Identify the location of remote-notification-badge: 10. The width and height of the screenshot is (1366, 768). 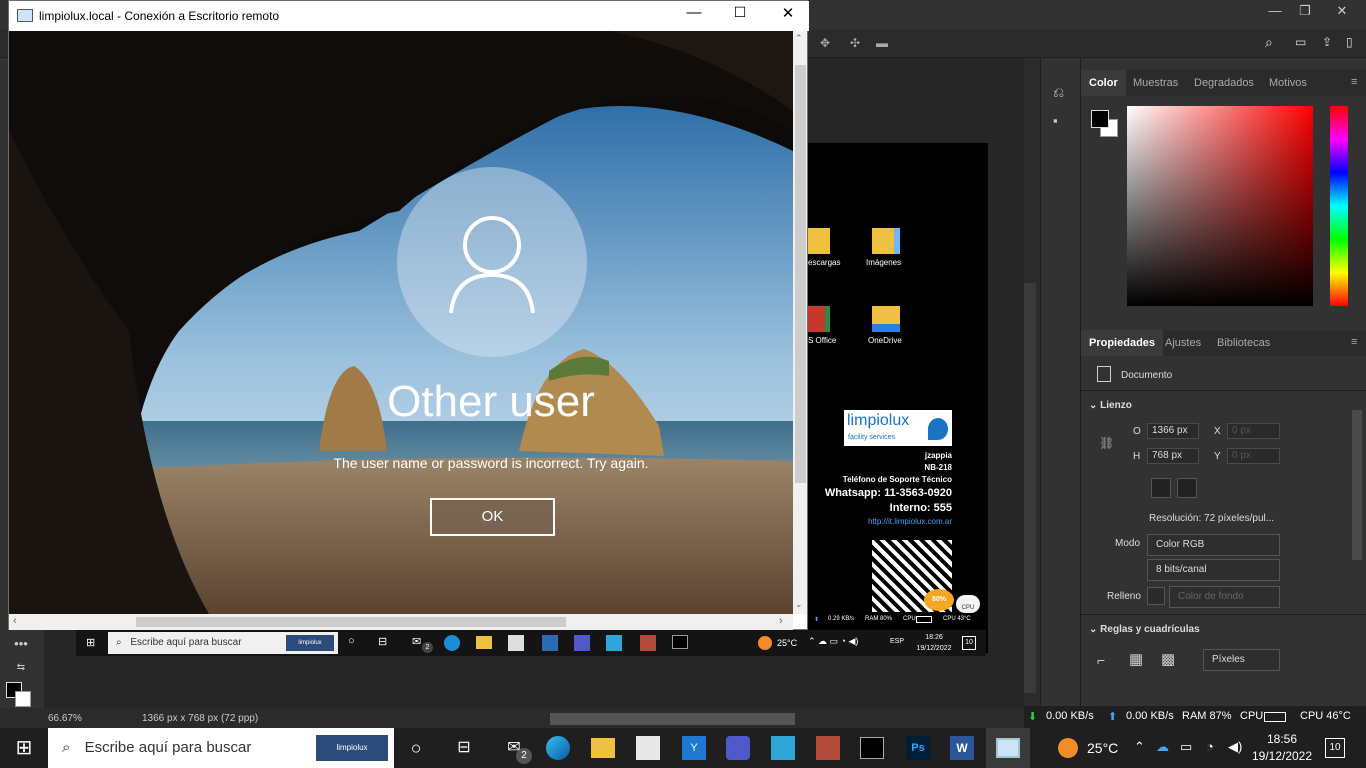
(969, 643).